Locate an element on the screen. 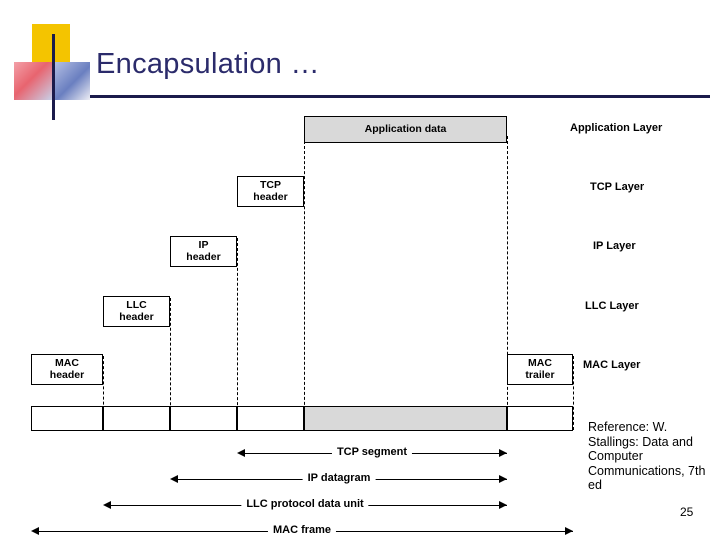 The height and width of the screenshot is (540, 720). logo-square-blue is located at coordinates (71, 81).